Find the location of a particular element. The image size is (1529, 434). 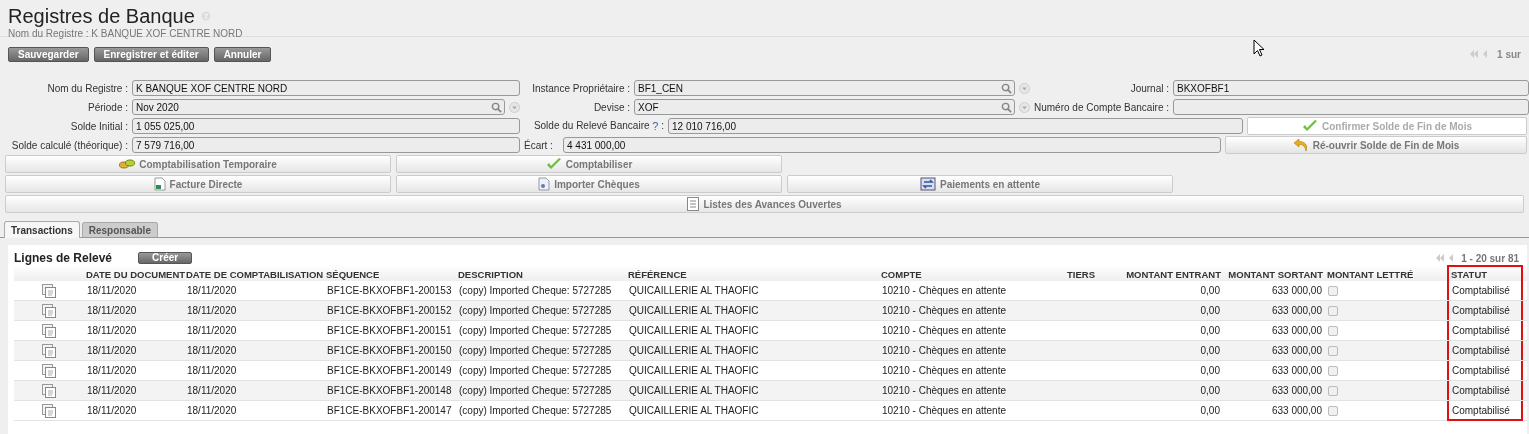

lookup-field: BF1_CEN is located at coordinates (824, 88).